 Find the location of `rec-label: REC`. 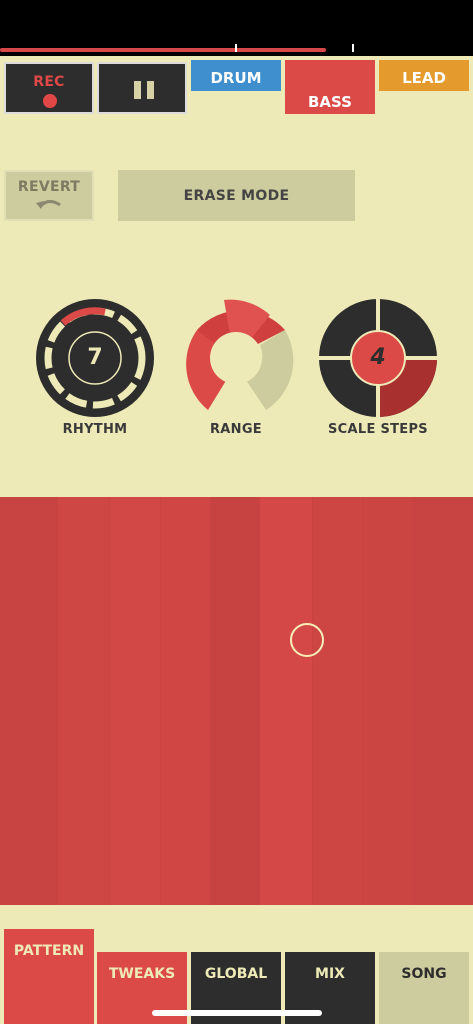

rec-label: REC is located at coordinates (49, 82).